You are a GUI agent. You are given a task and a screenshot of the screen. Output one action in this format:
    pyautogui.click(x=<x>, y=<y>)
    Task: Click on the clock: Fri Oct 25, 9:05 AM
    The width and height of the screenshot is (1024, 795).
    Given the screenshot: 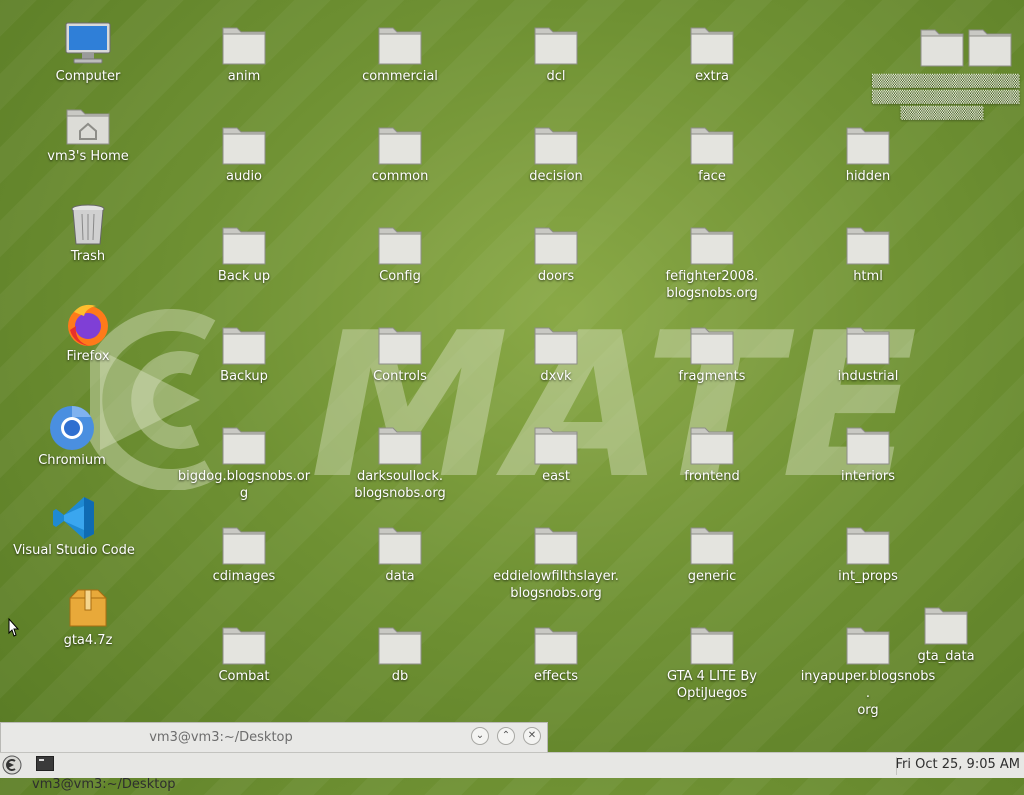 What is the action you would take?
    pyautogui.click(x=958, y=765)
    